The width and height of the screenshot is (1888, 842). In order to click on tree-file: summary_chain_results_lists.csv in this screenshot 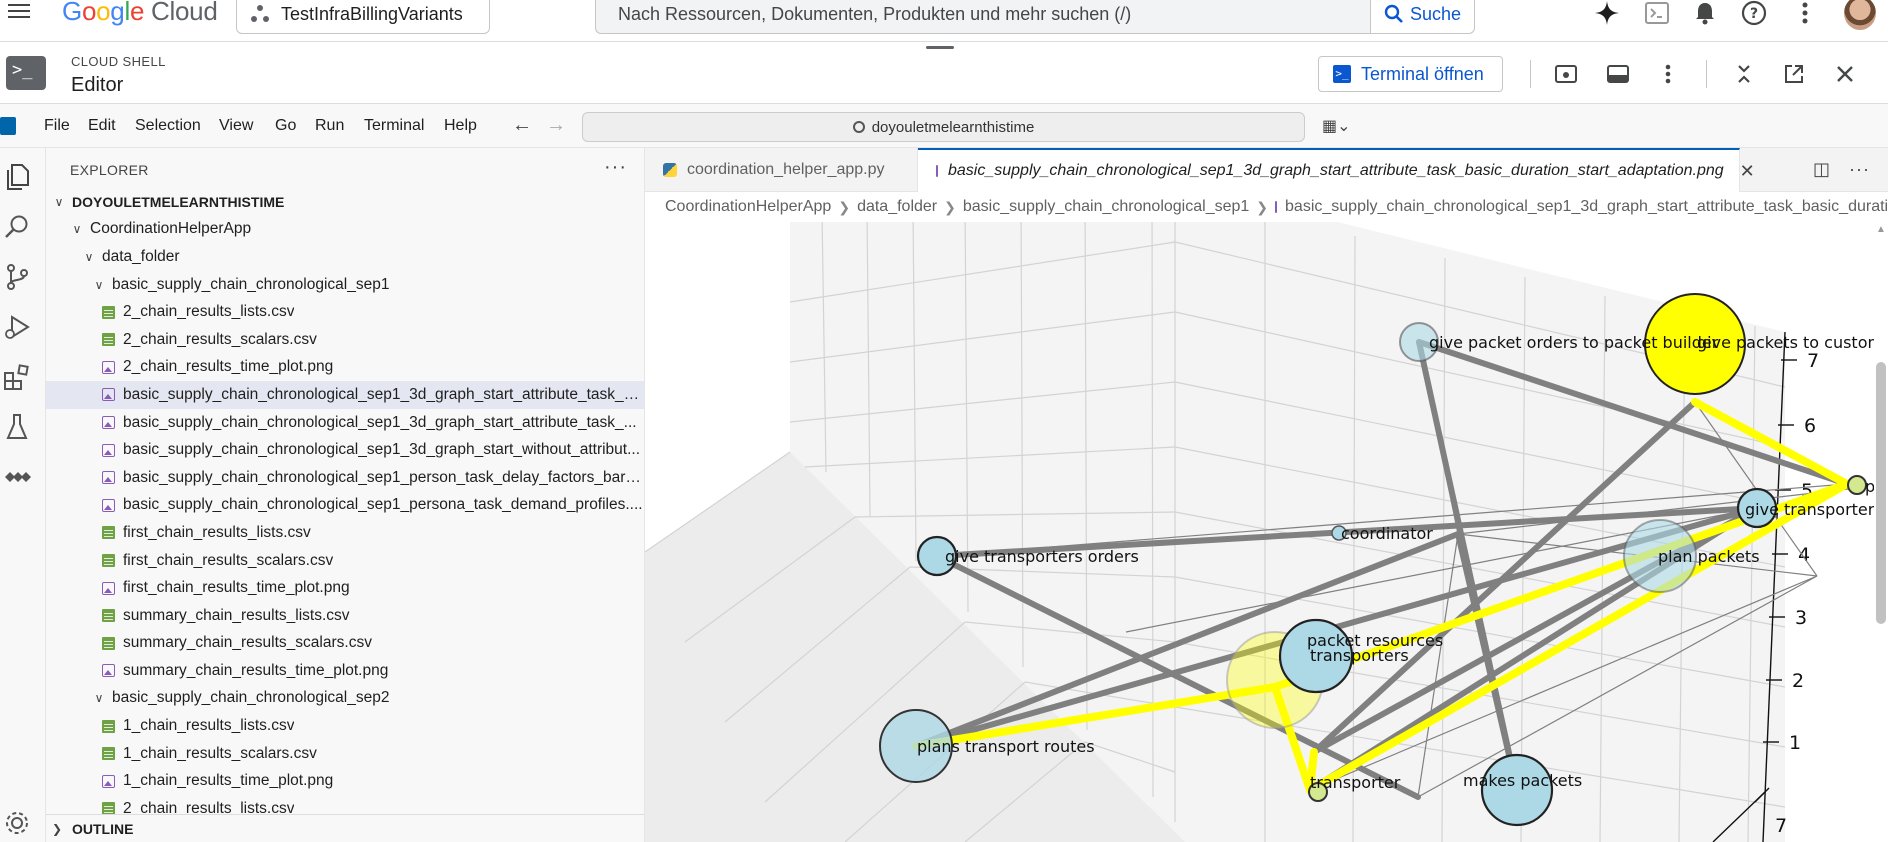, I will do `click(345, 616)`.